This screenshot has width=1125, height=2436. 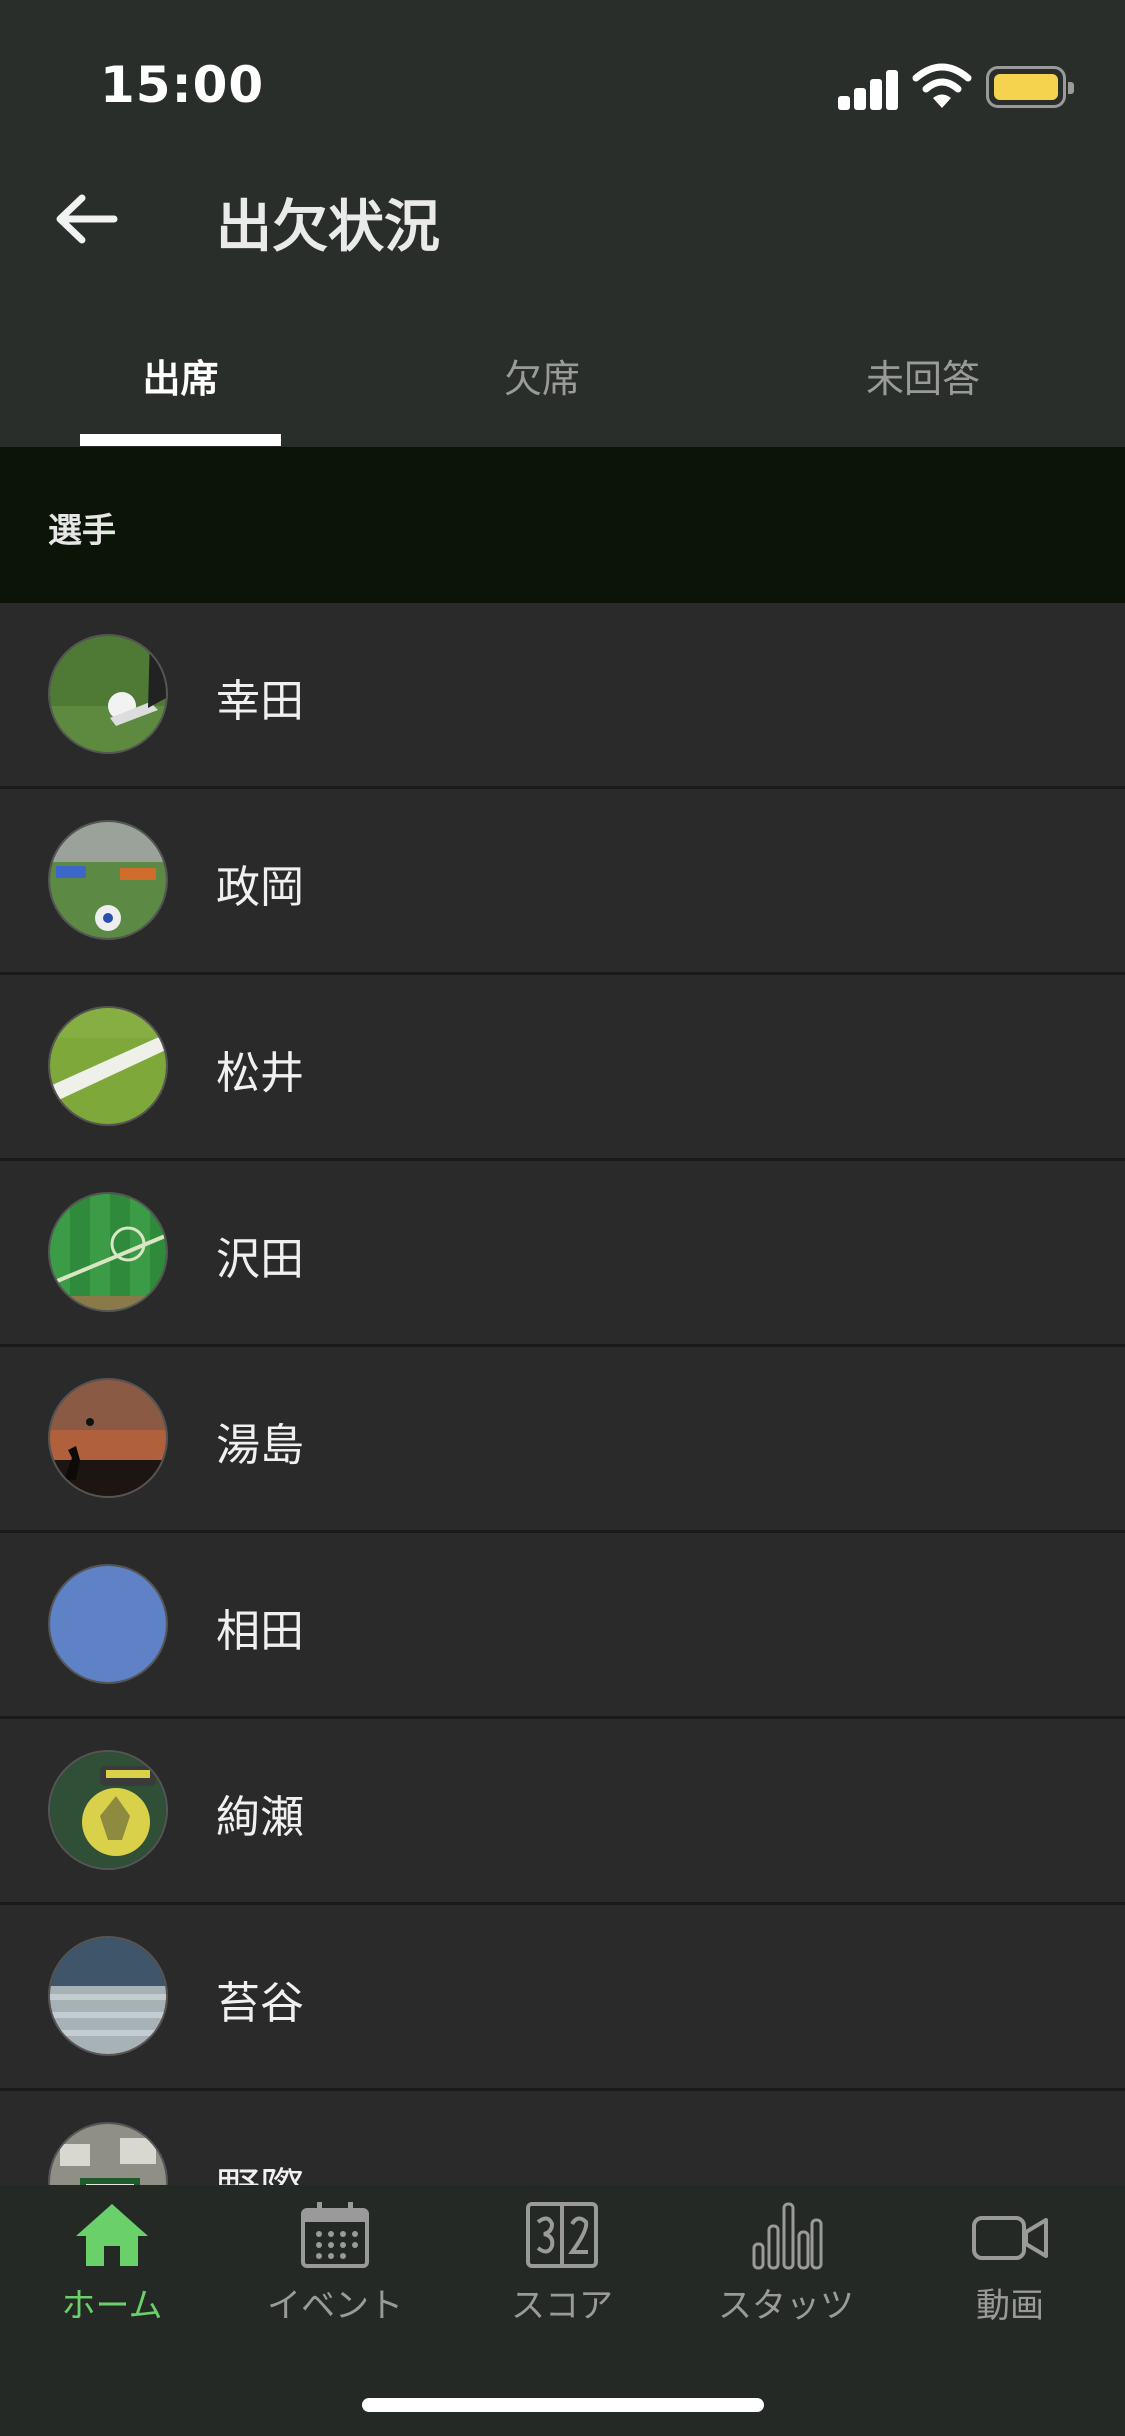 What do you see at coordinates (562, 1440) in the screenshot?
I see `player-row: 湯島` at bounding box center [562, 1440].